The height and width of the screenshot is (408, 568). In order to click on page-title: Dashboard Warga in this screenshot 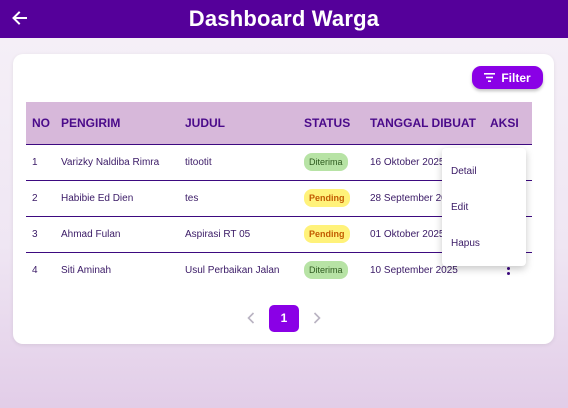, I will do `click(284, 18)`.